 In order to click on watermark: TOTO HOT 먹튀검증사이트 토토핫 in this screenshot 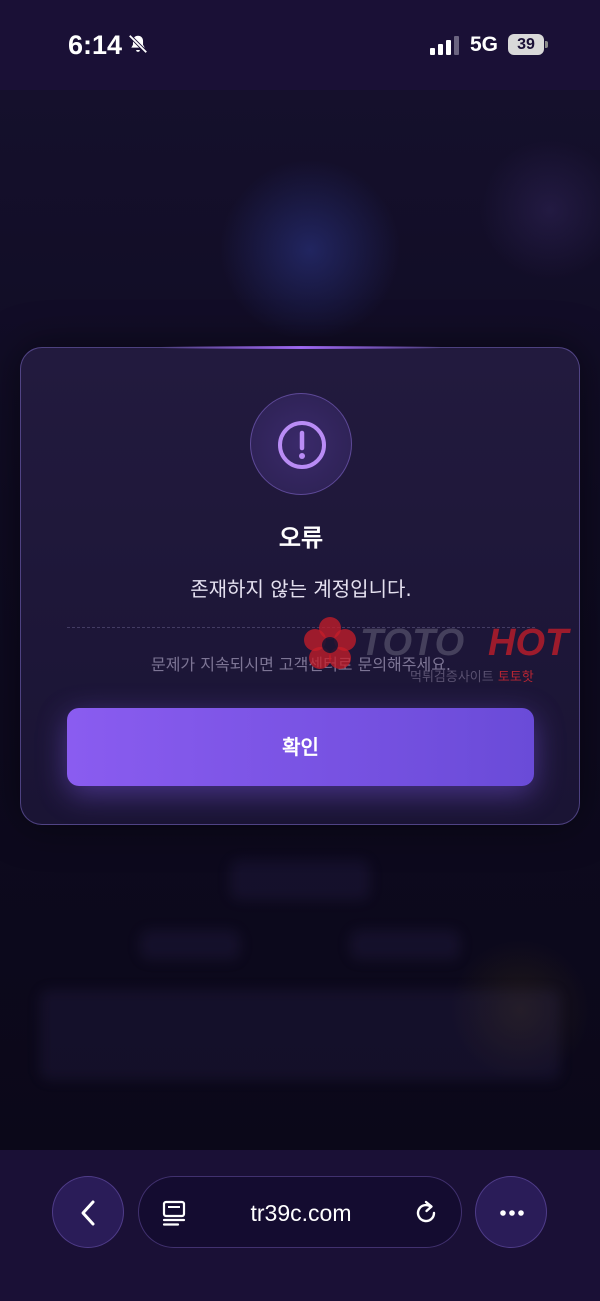, I will do `click(450, 652)`.